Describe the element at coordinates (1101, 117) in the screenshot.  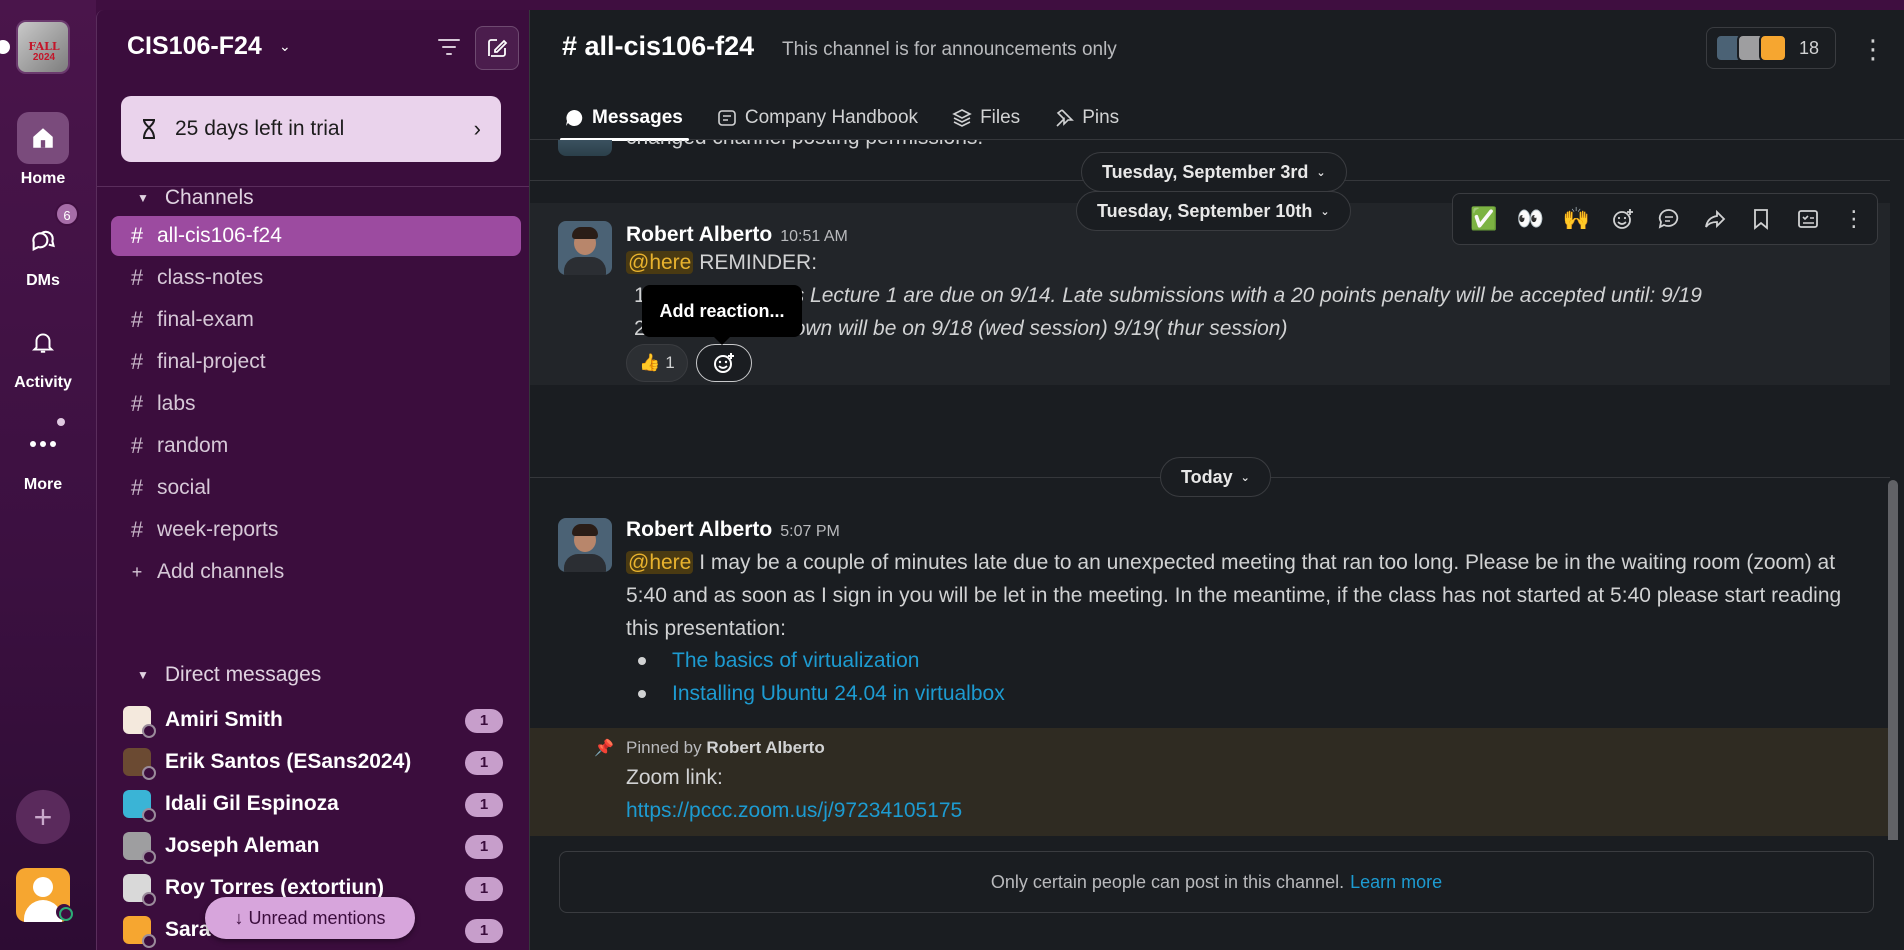
I see `tab-label: Pins` at that location.